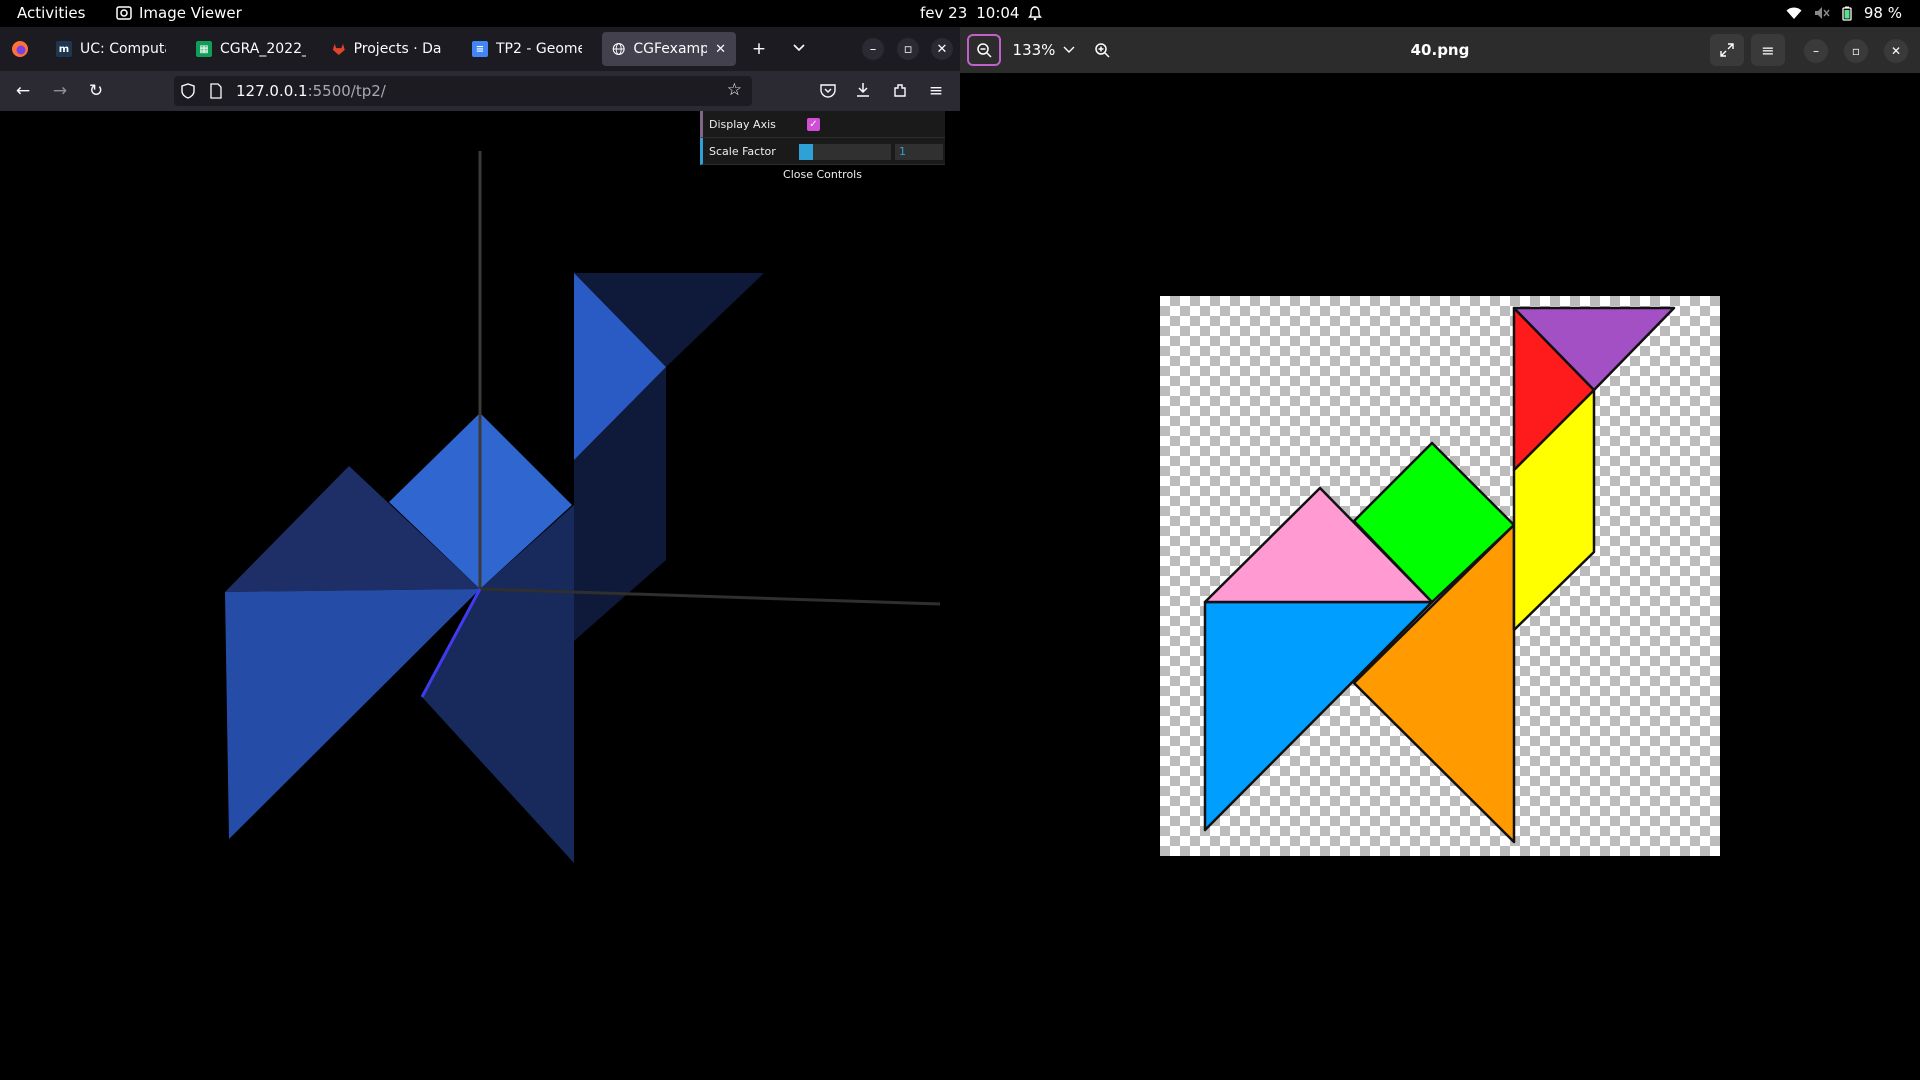 The width and height of the screenshot is (1920, 1080). What do you see at coordinates (734, 90) in the screenshot?
I see `bookmark-star-icon: ☆` at bounding box center [734, 90].